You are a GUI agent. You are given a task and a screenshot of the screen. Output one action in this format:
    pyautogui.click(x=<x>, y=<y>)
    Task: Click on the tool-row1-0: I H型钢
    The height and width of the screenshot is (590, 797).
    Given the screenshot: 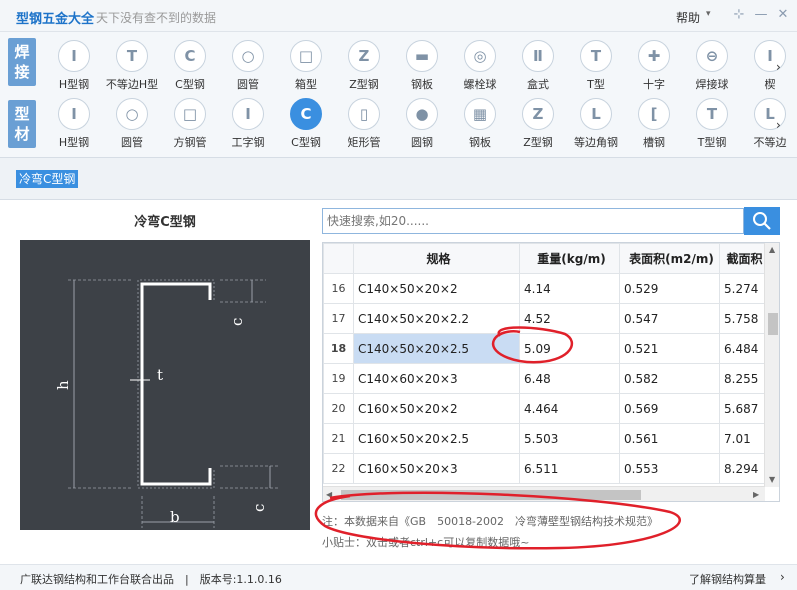 What is the action you would take?
    pyautogui.click(x=74, y=69)
    